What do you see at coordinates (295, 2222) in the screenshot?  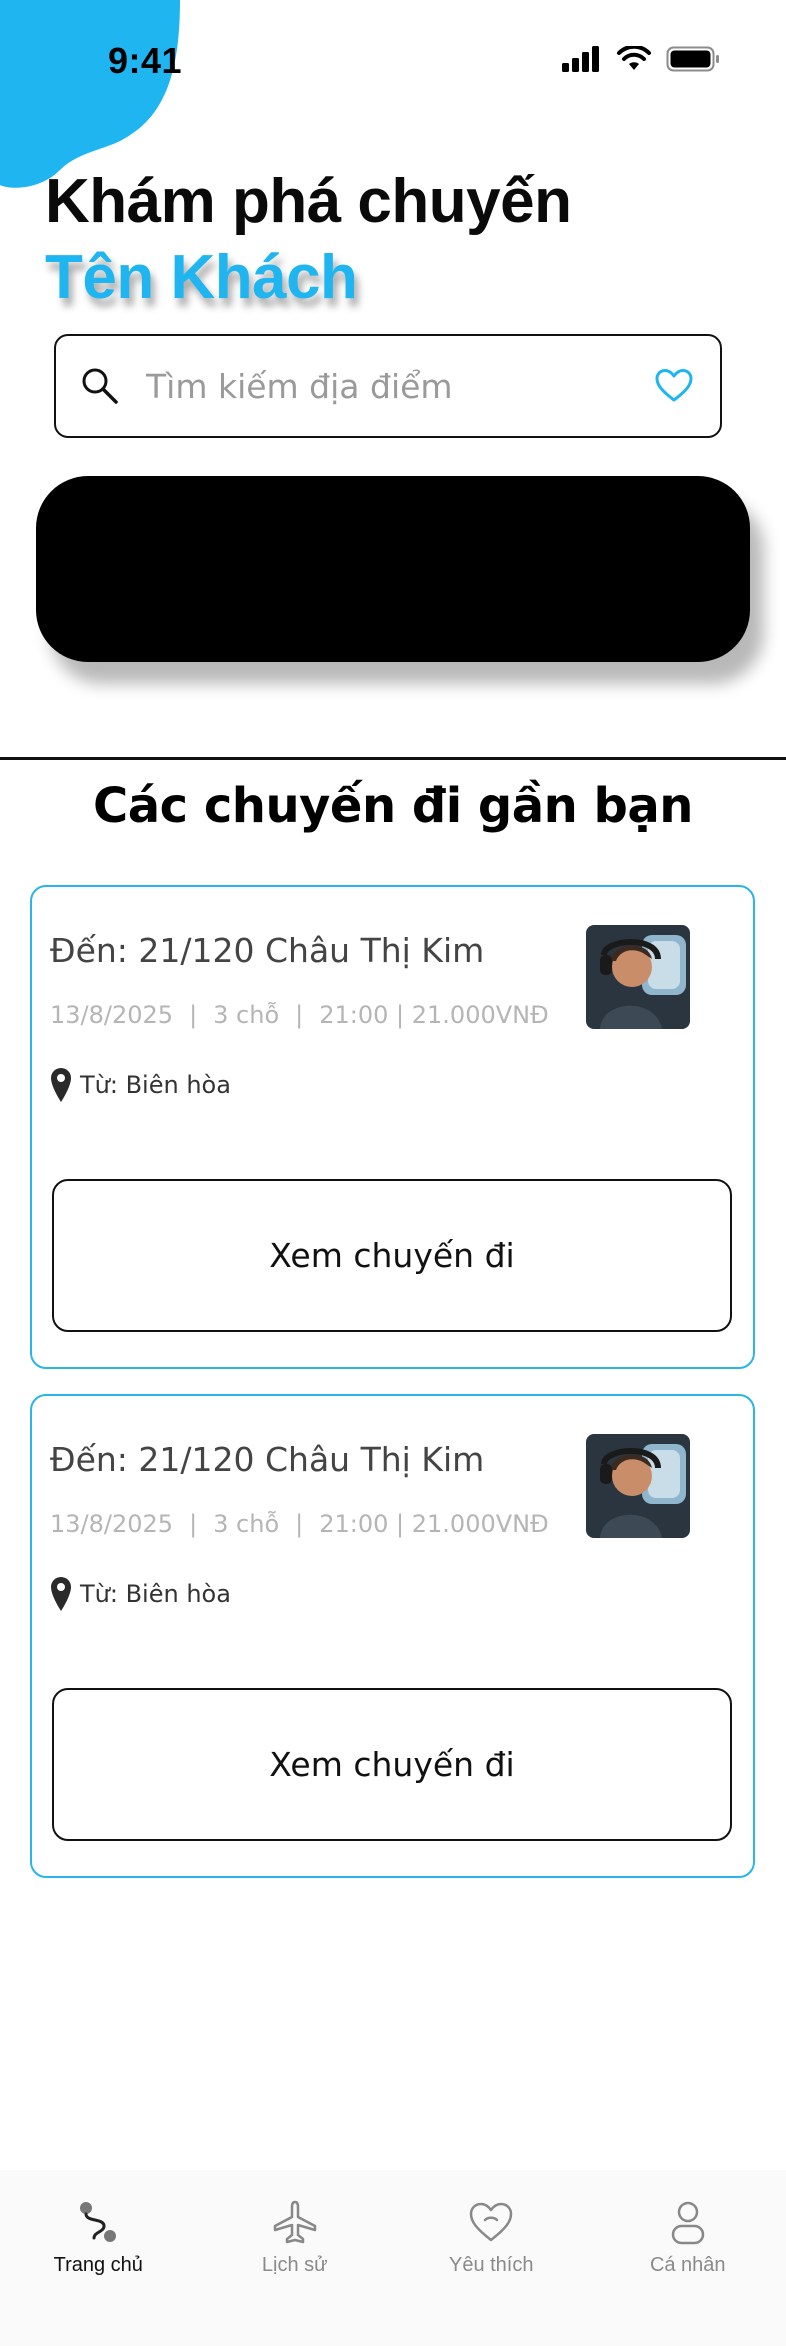 I see `airplane-icon` at bounding box center [295, 2222].